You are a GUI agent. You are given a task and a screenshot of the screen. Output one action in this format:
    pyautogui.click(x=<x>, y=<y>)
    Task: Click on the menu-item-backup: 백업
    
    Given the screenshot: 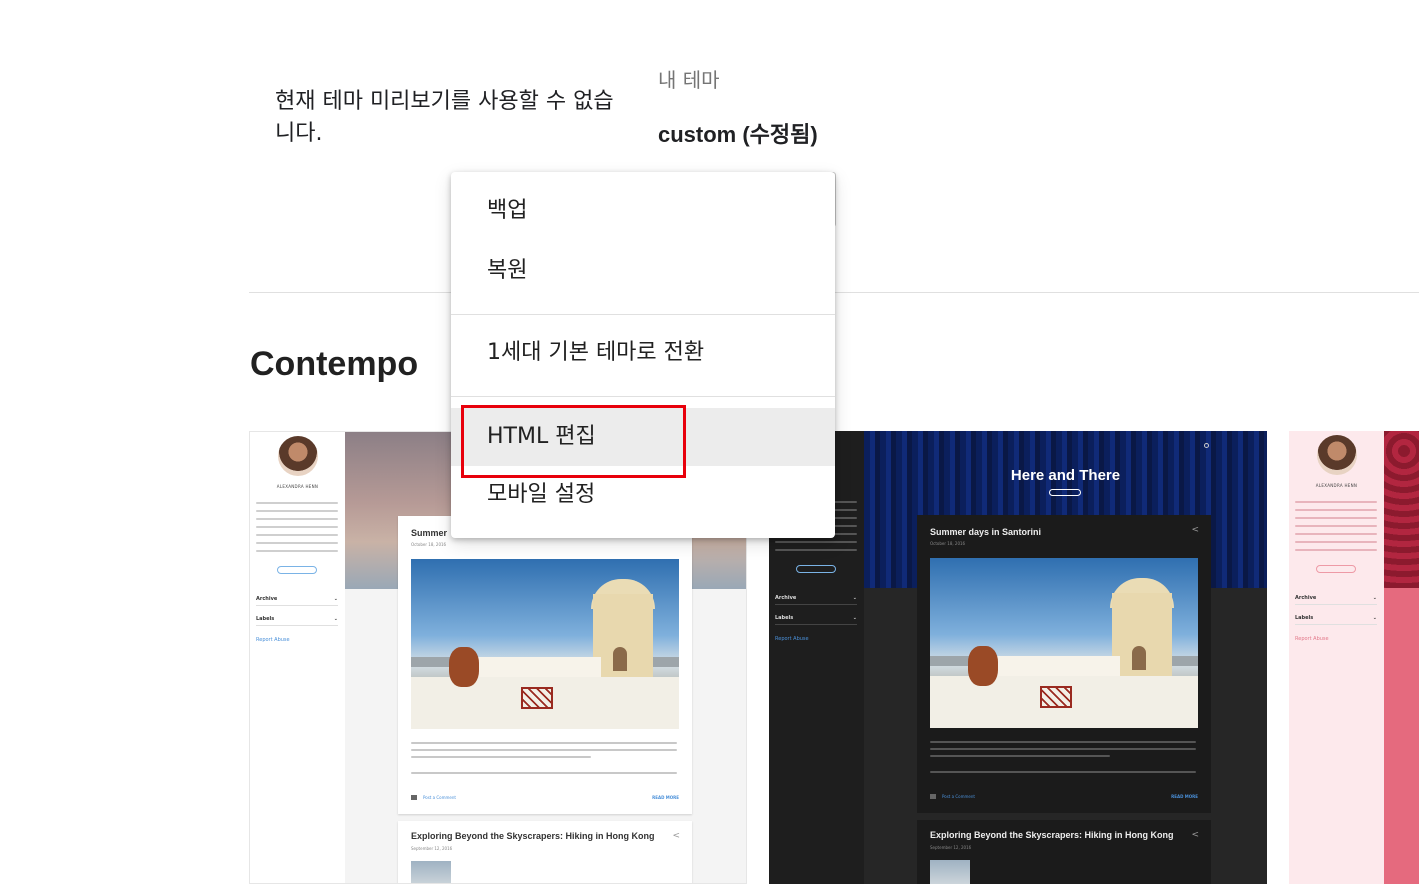 What is the action you would take?
    pyautogui.click(x=643, y=211)
    